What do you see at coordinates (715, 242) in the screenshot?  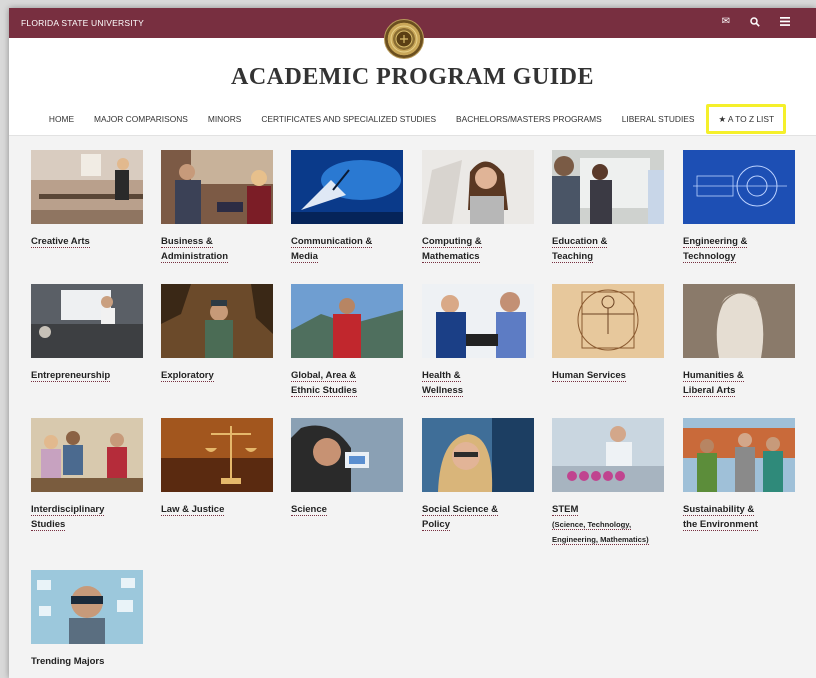 I see `tile-label: Engineering &` at bounding box center [715, 242].